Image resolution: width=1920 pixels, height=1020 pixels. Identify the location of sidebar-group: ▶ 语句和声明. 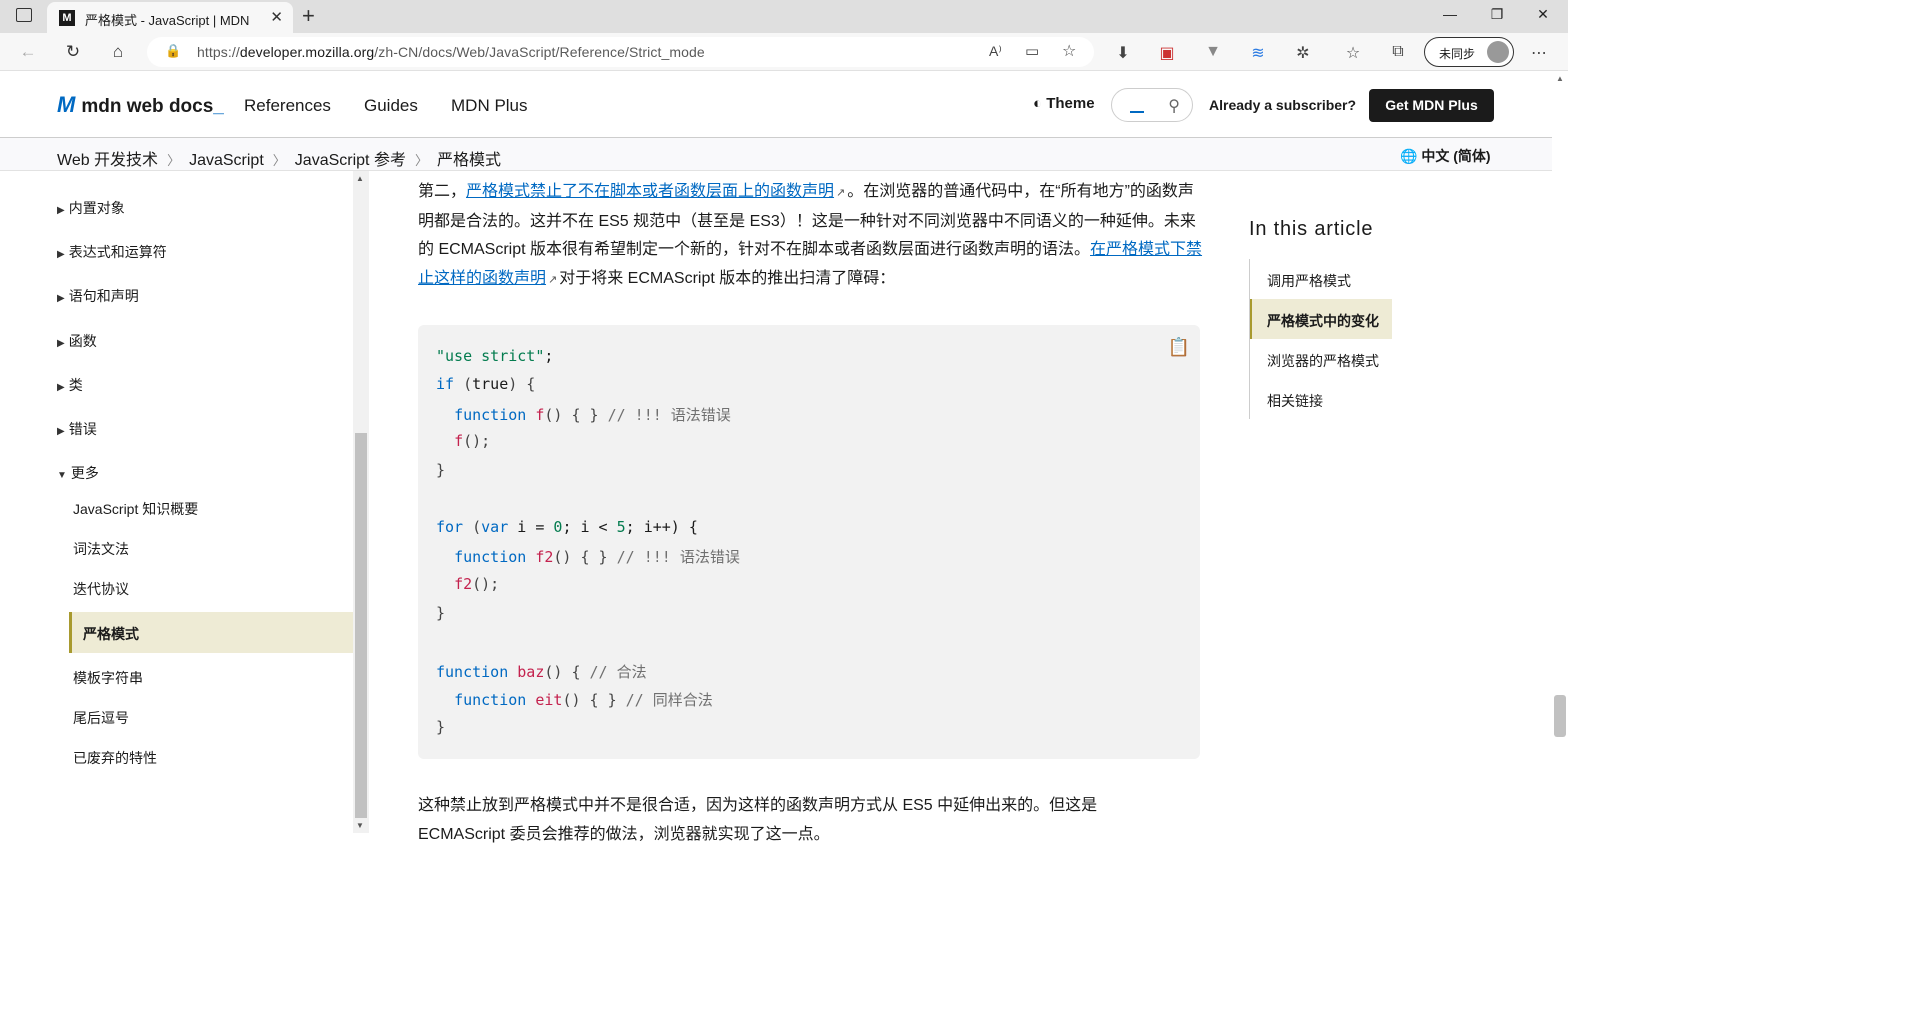
(98, 296).